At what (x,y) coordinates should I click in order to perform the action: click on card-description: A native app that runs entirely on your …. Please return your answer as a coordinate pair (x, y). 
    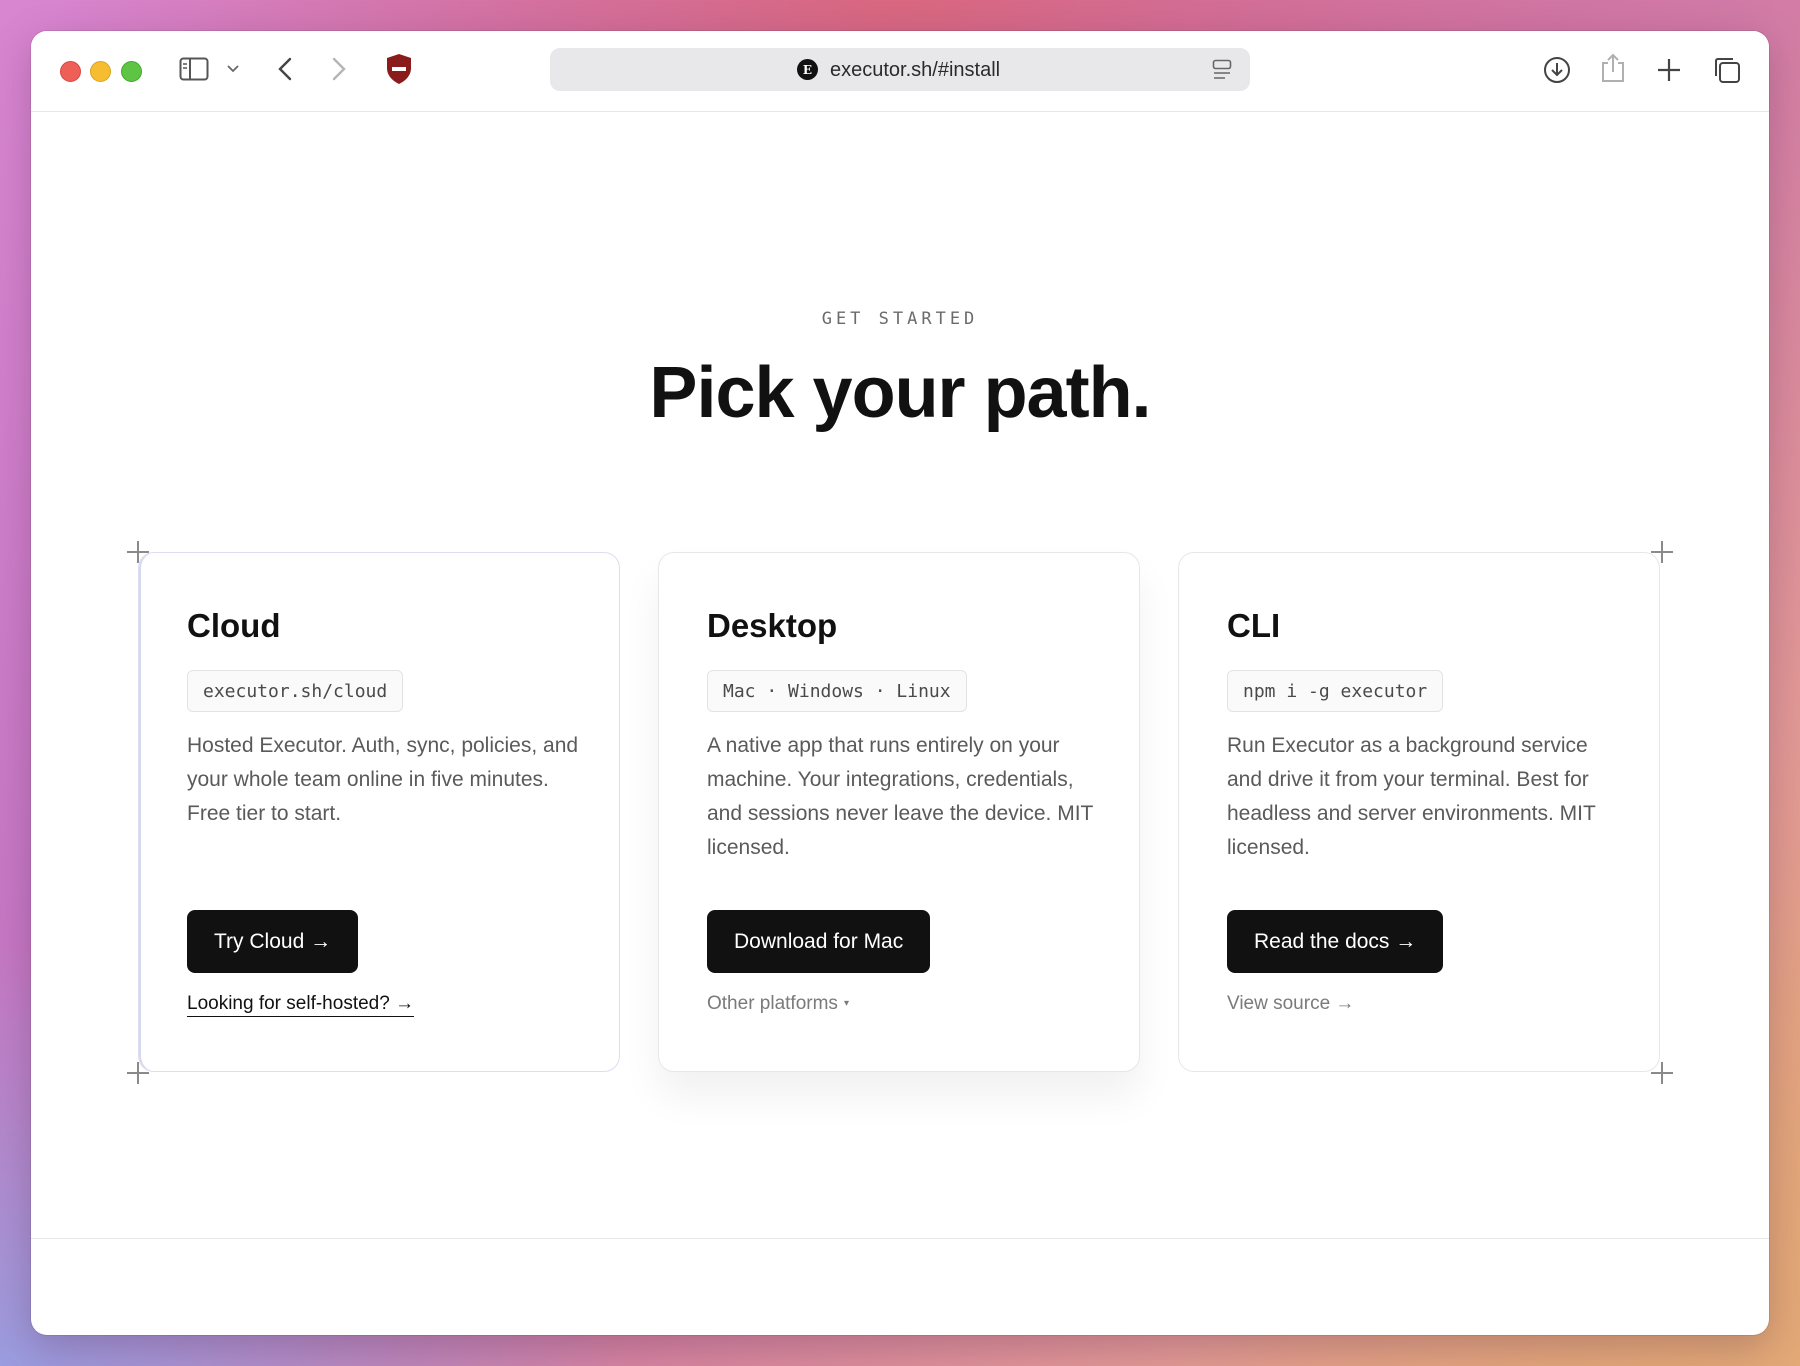
    Looking at the image, I should click on (900, 796).